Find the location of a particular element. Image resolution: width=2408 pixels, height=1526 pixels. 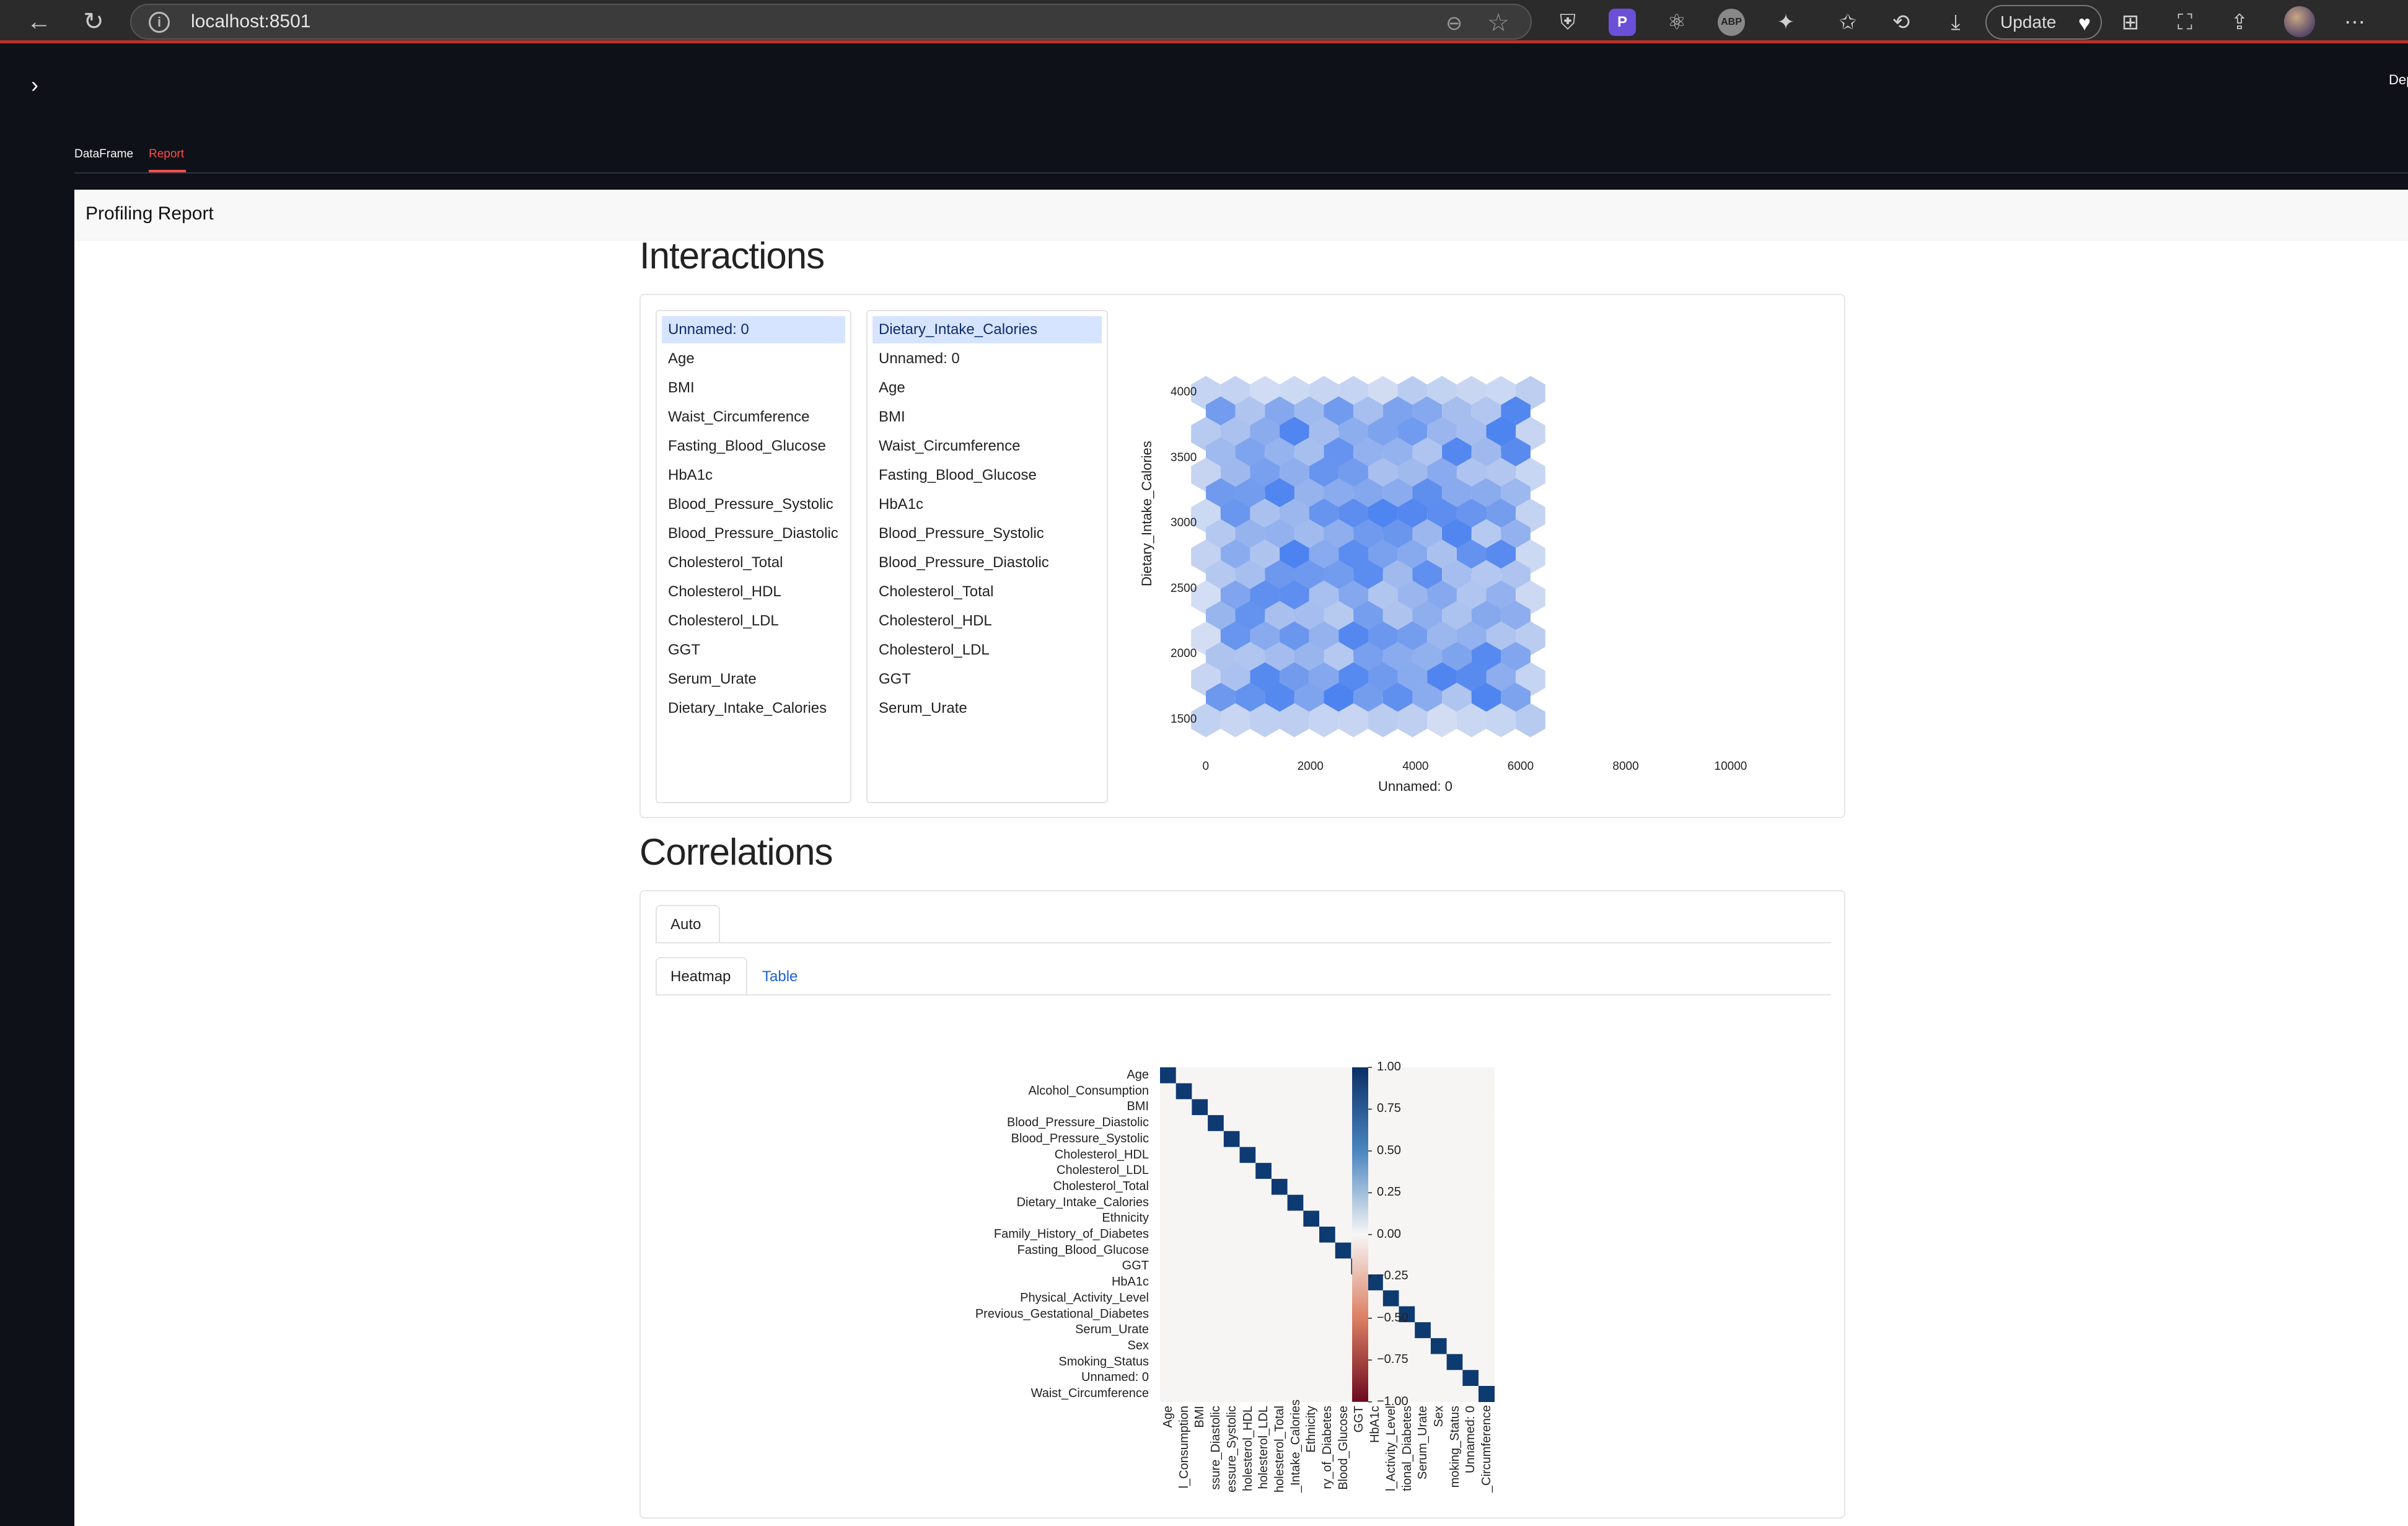

tab-table: Table is located at coordinates (780, 977).